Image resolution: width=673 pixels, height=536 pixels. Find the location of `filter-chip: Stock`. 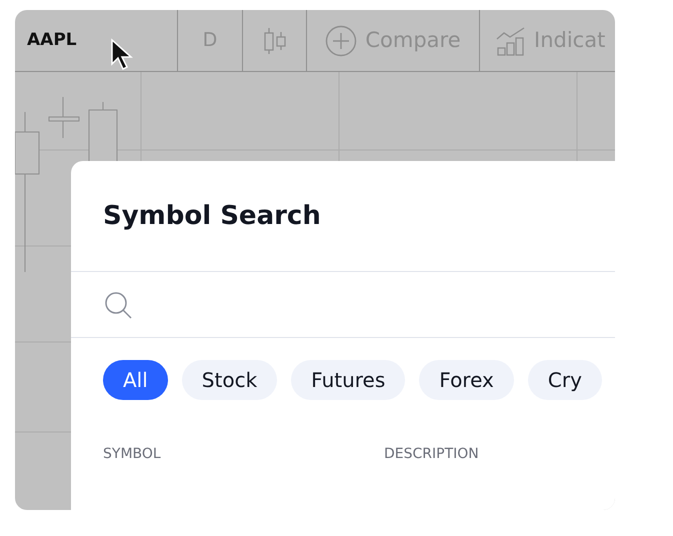

filter-chip: Stock is located at coordinates (230, 380).